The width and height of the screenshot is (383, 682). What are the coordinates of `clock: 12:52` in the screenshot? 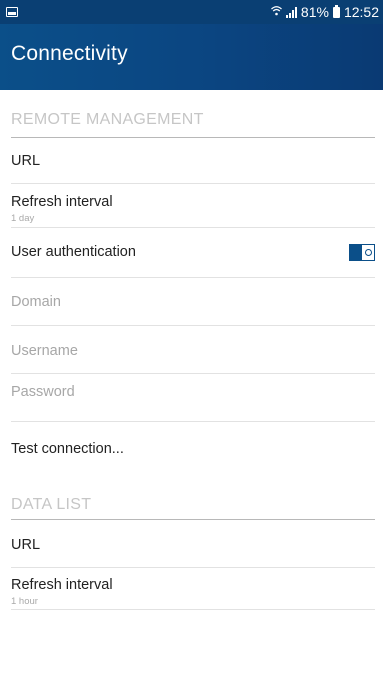 It's located at (361, 12).